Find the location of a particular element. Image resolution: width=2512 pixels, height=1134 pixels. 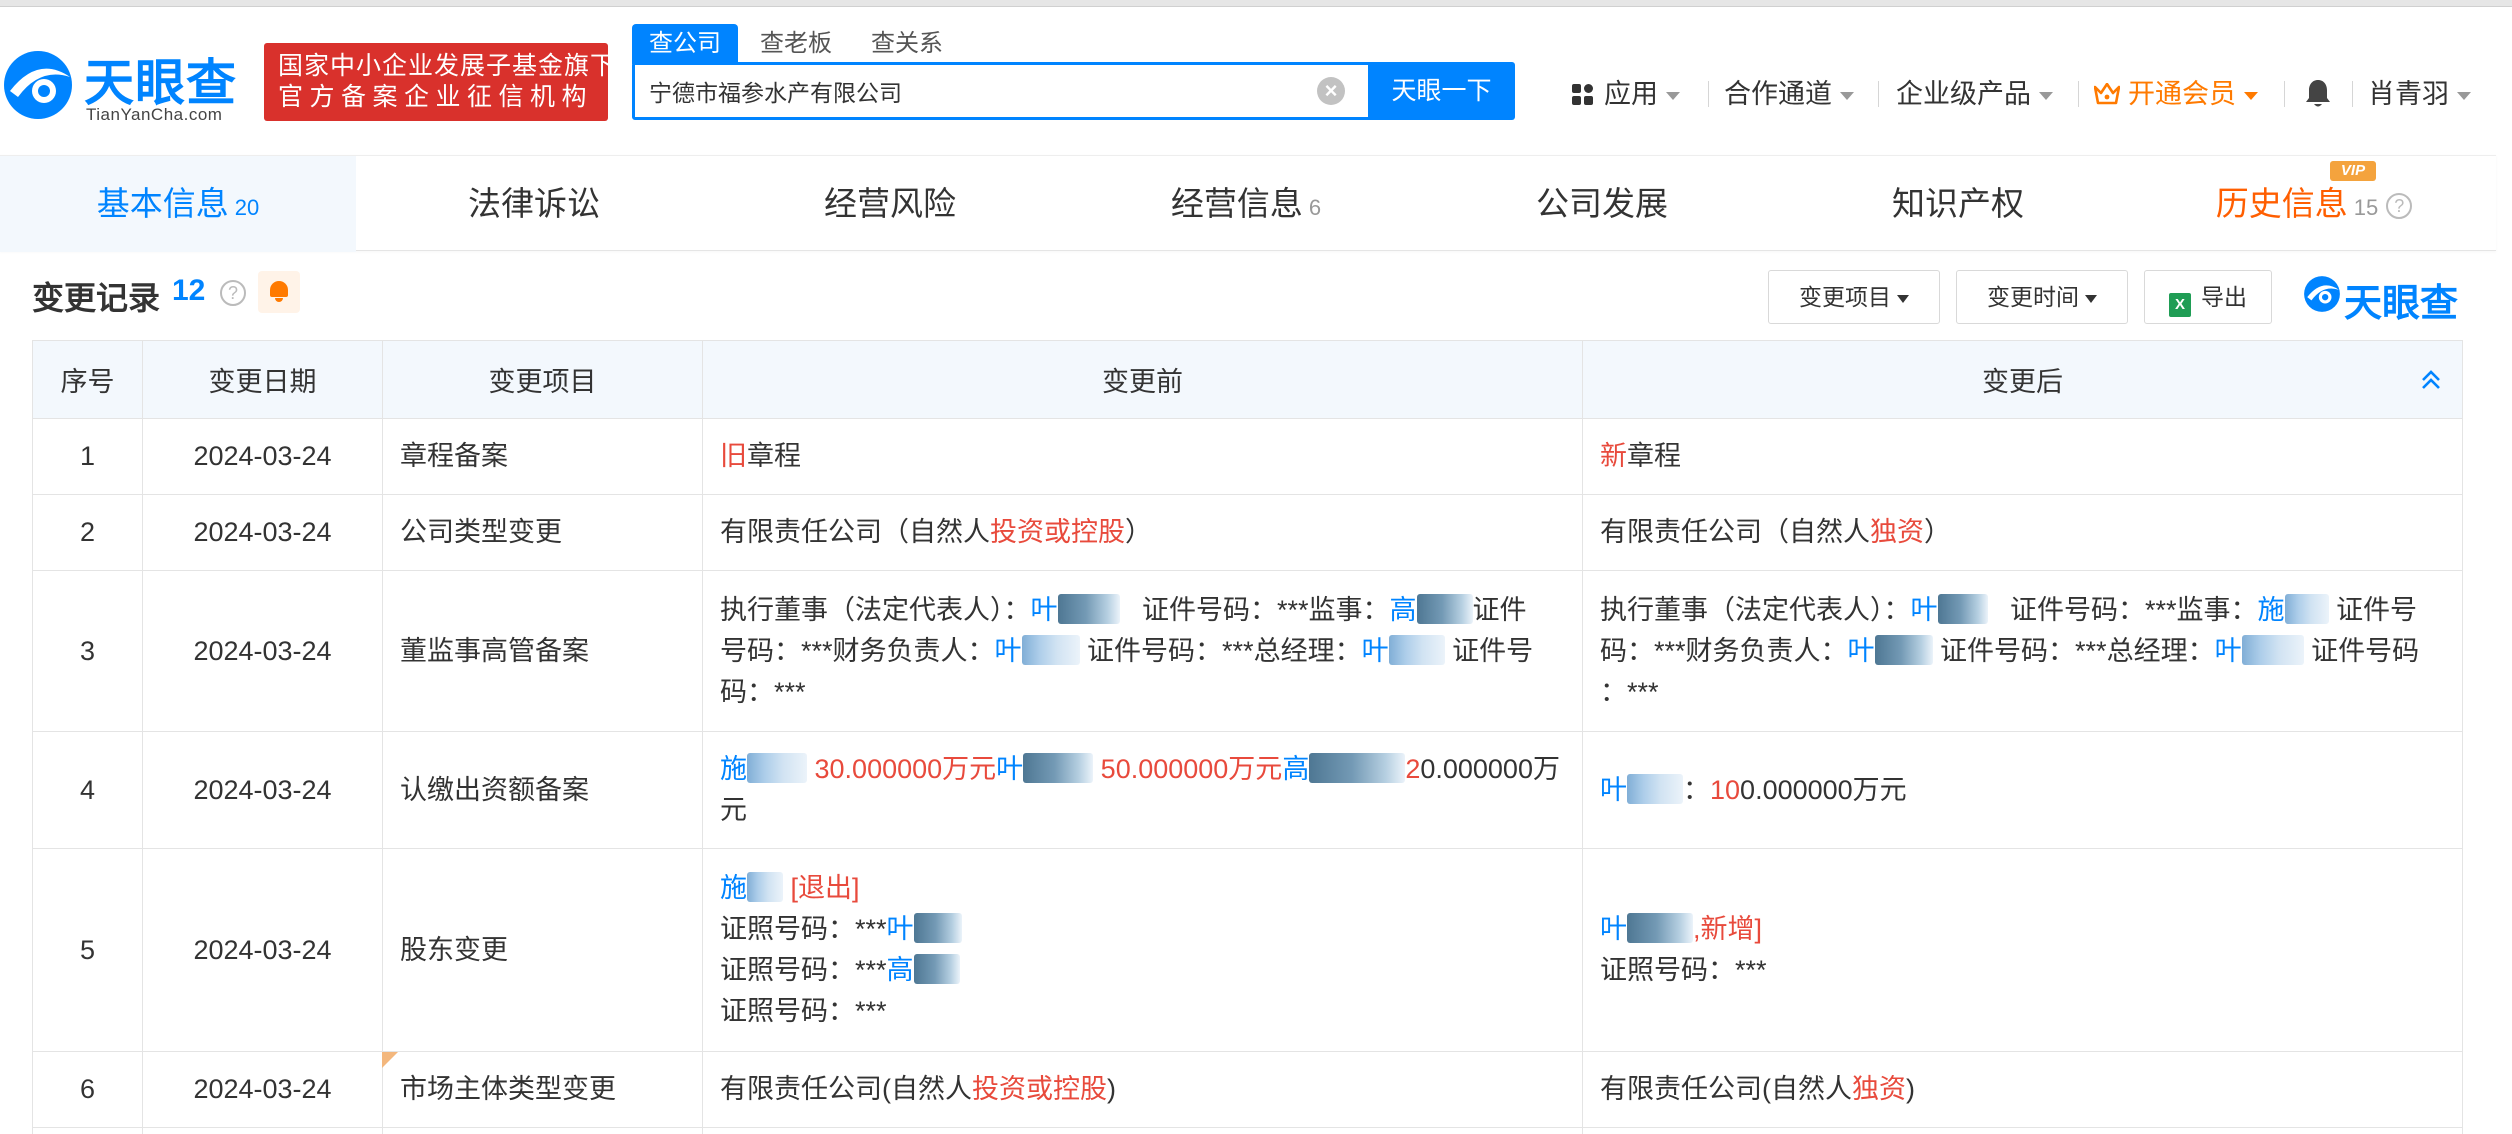

tab-count: 20 is located at coordinates (247, 207).